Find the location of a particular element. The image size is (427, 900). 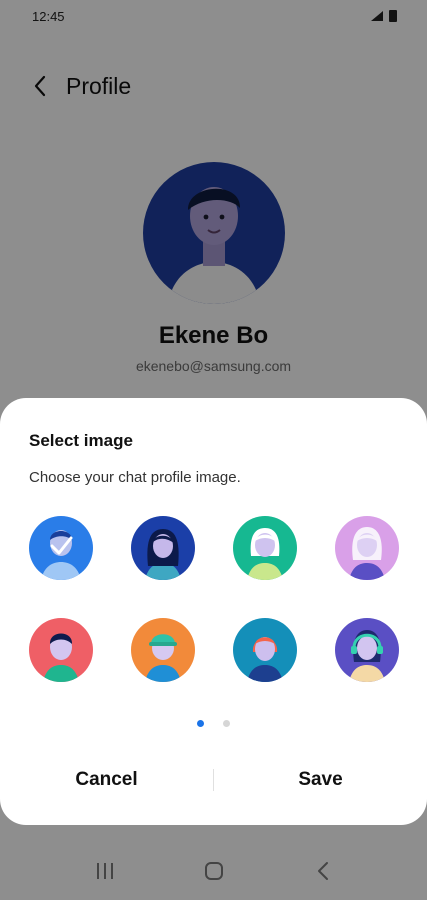

avatar-blue-boy-selected-icon is located at coordinates (61, 548).